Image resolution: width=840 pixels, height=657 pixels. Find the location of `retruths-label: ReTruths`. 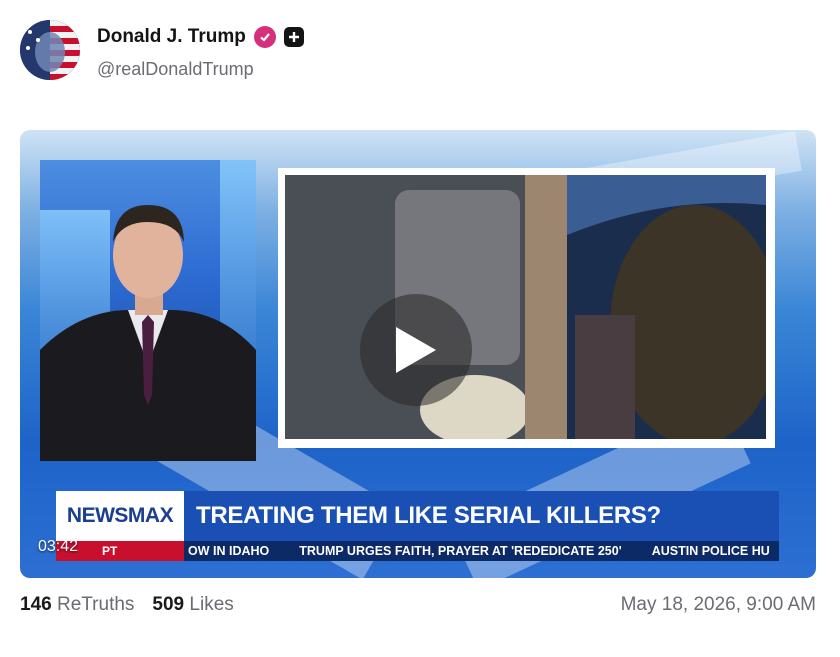

retruths-label: ReTruths is located at coordinates (95, 604).